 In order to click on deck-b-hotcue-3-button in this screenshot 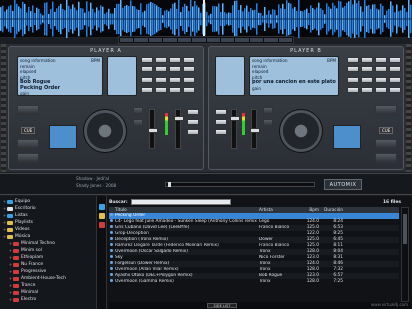, I will do `click(381, 69)`.